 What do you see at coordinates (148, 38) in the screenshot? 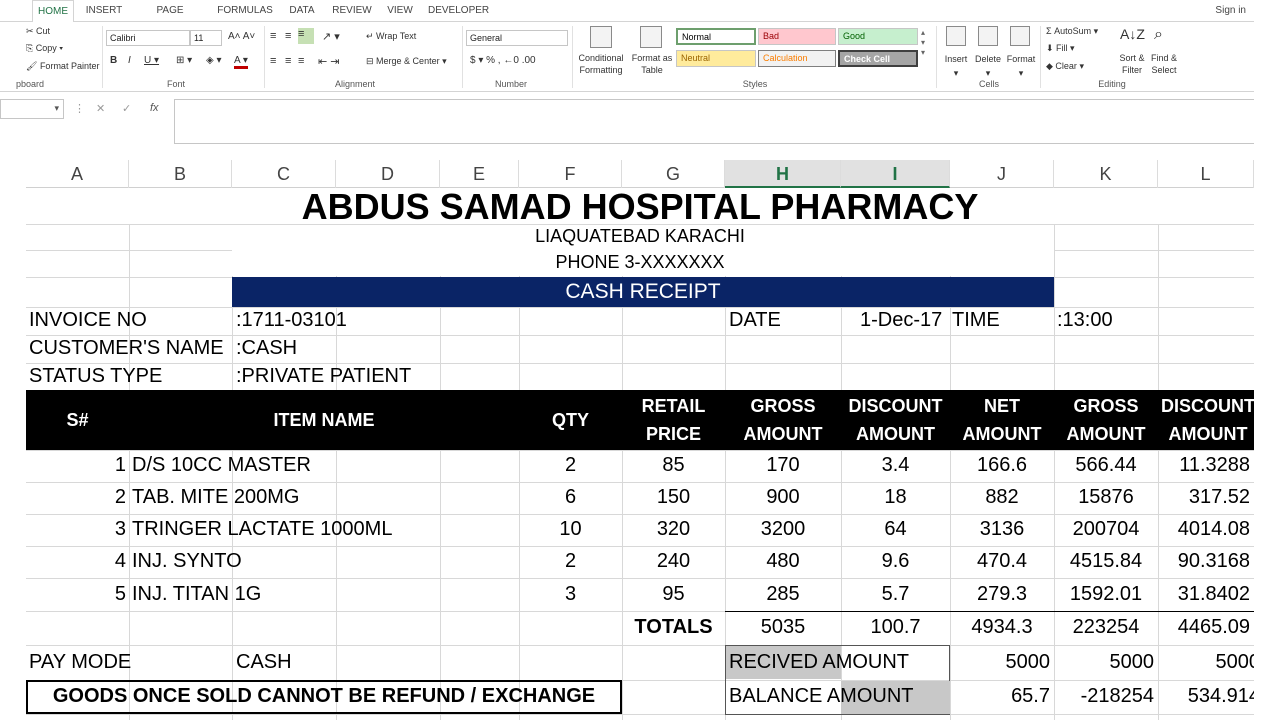
I see `font-name-dropdown: Calibri` at bounding box center [148, 38].